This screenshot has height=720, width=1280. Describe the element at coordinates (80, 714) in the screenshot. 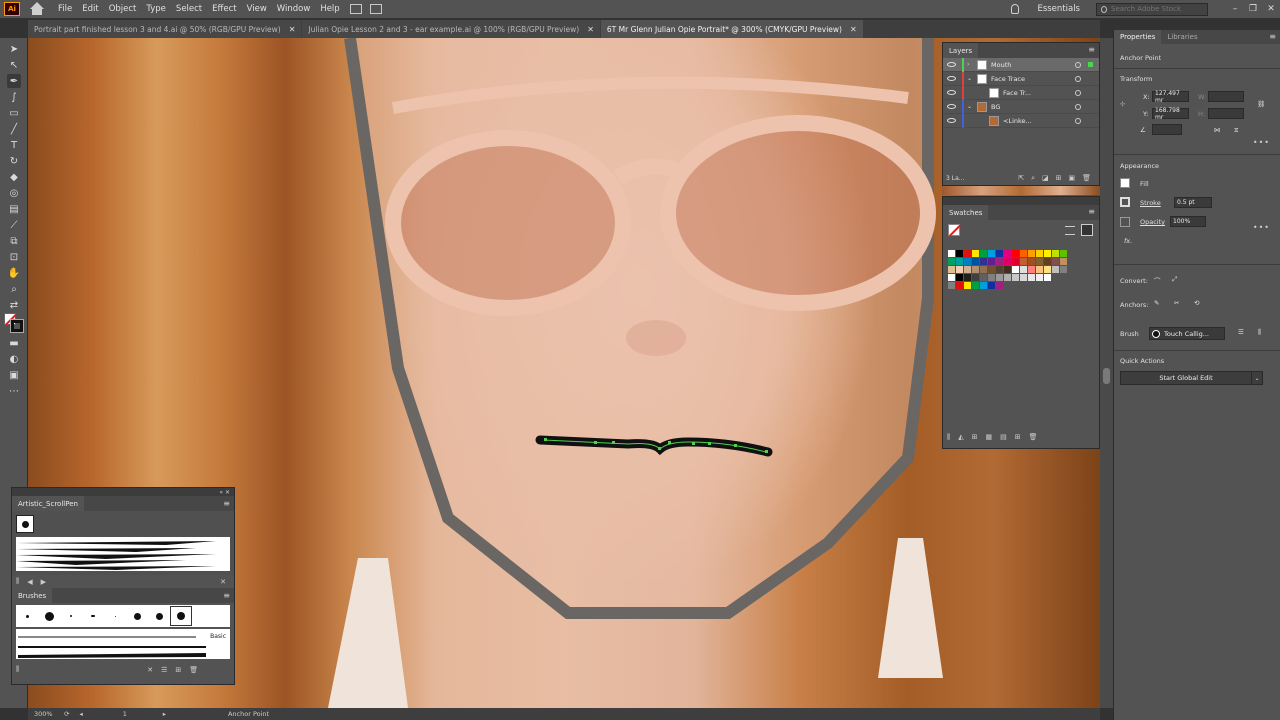

I see `previous-artboard-icon: ◂` at that location.